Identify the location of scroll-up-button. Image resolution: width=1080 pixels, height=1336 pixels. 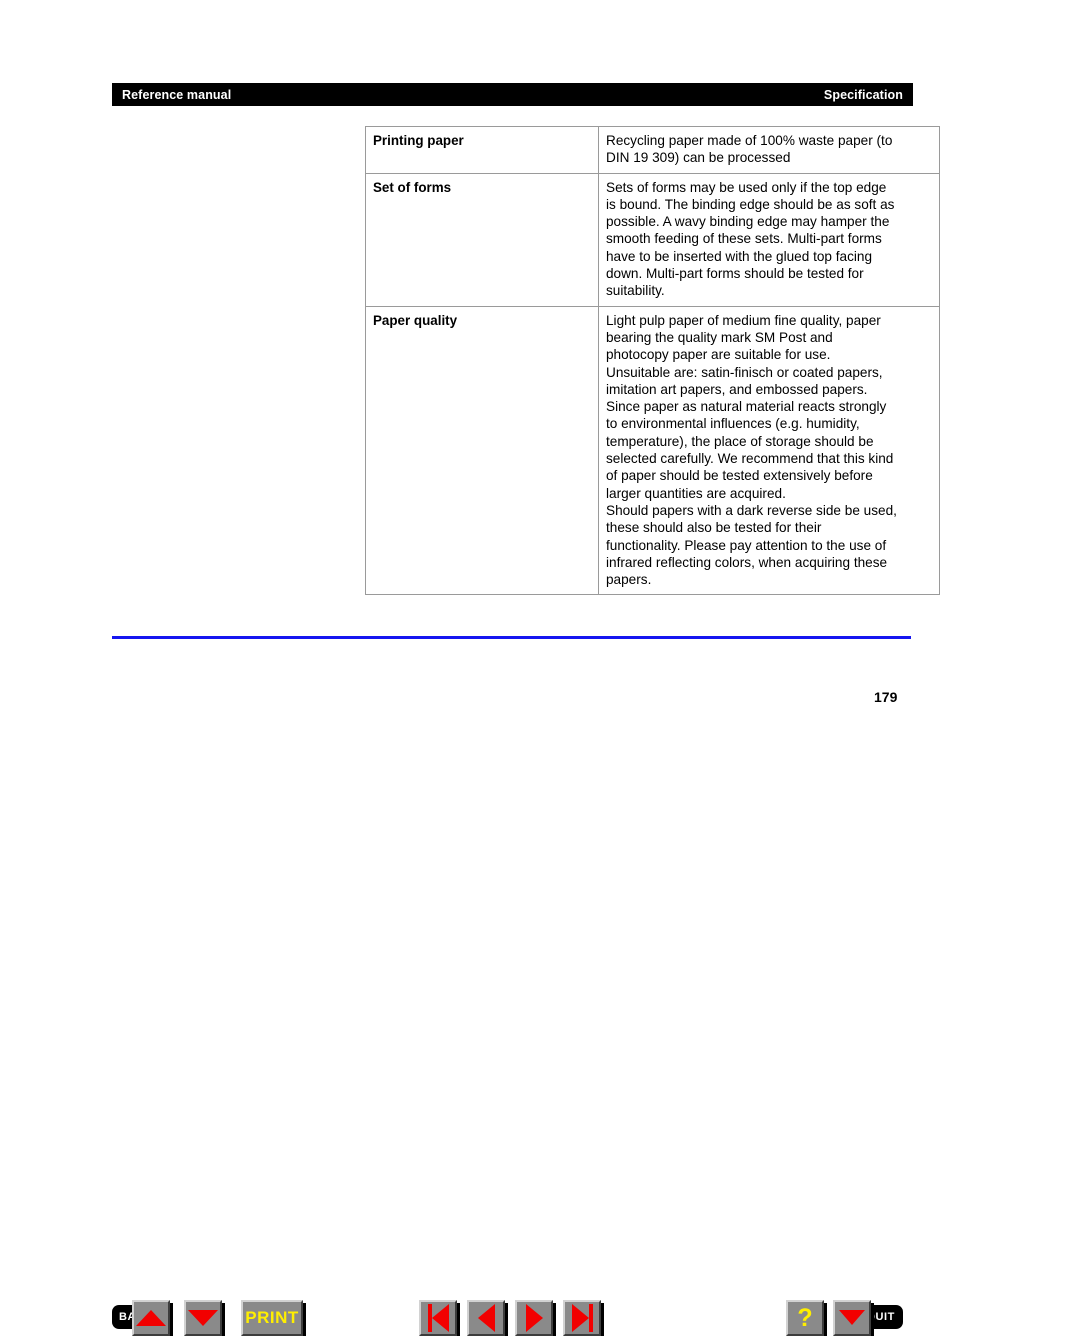
(151, 1318).